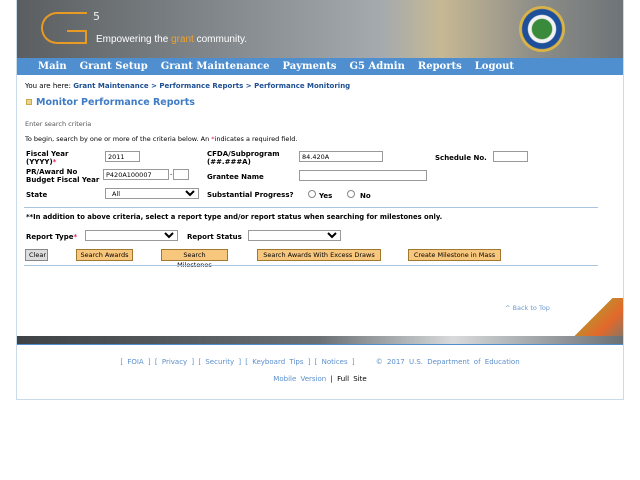  What do you see at coordinates (229, 162) in the screenshot?
I see `cfda-label-2: (##.###A)` at bounding box center [229, 162].